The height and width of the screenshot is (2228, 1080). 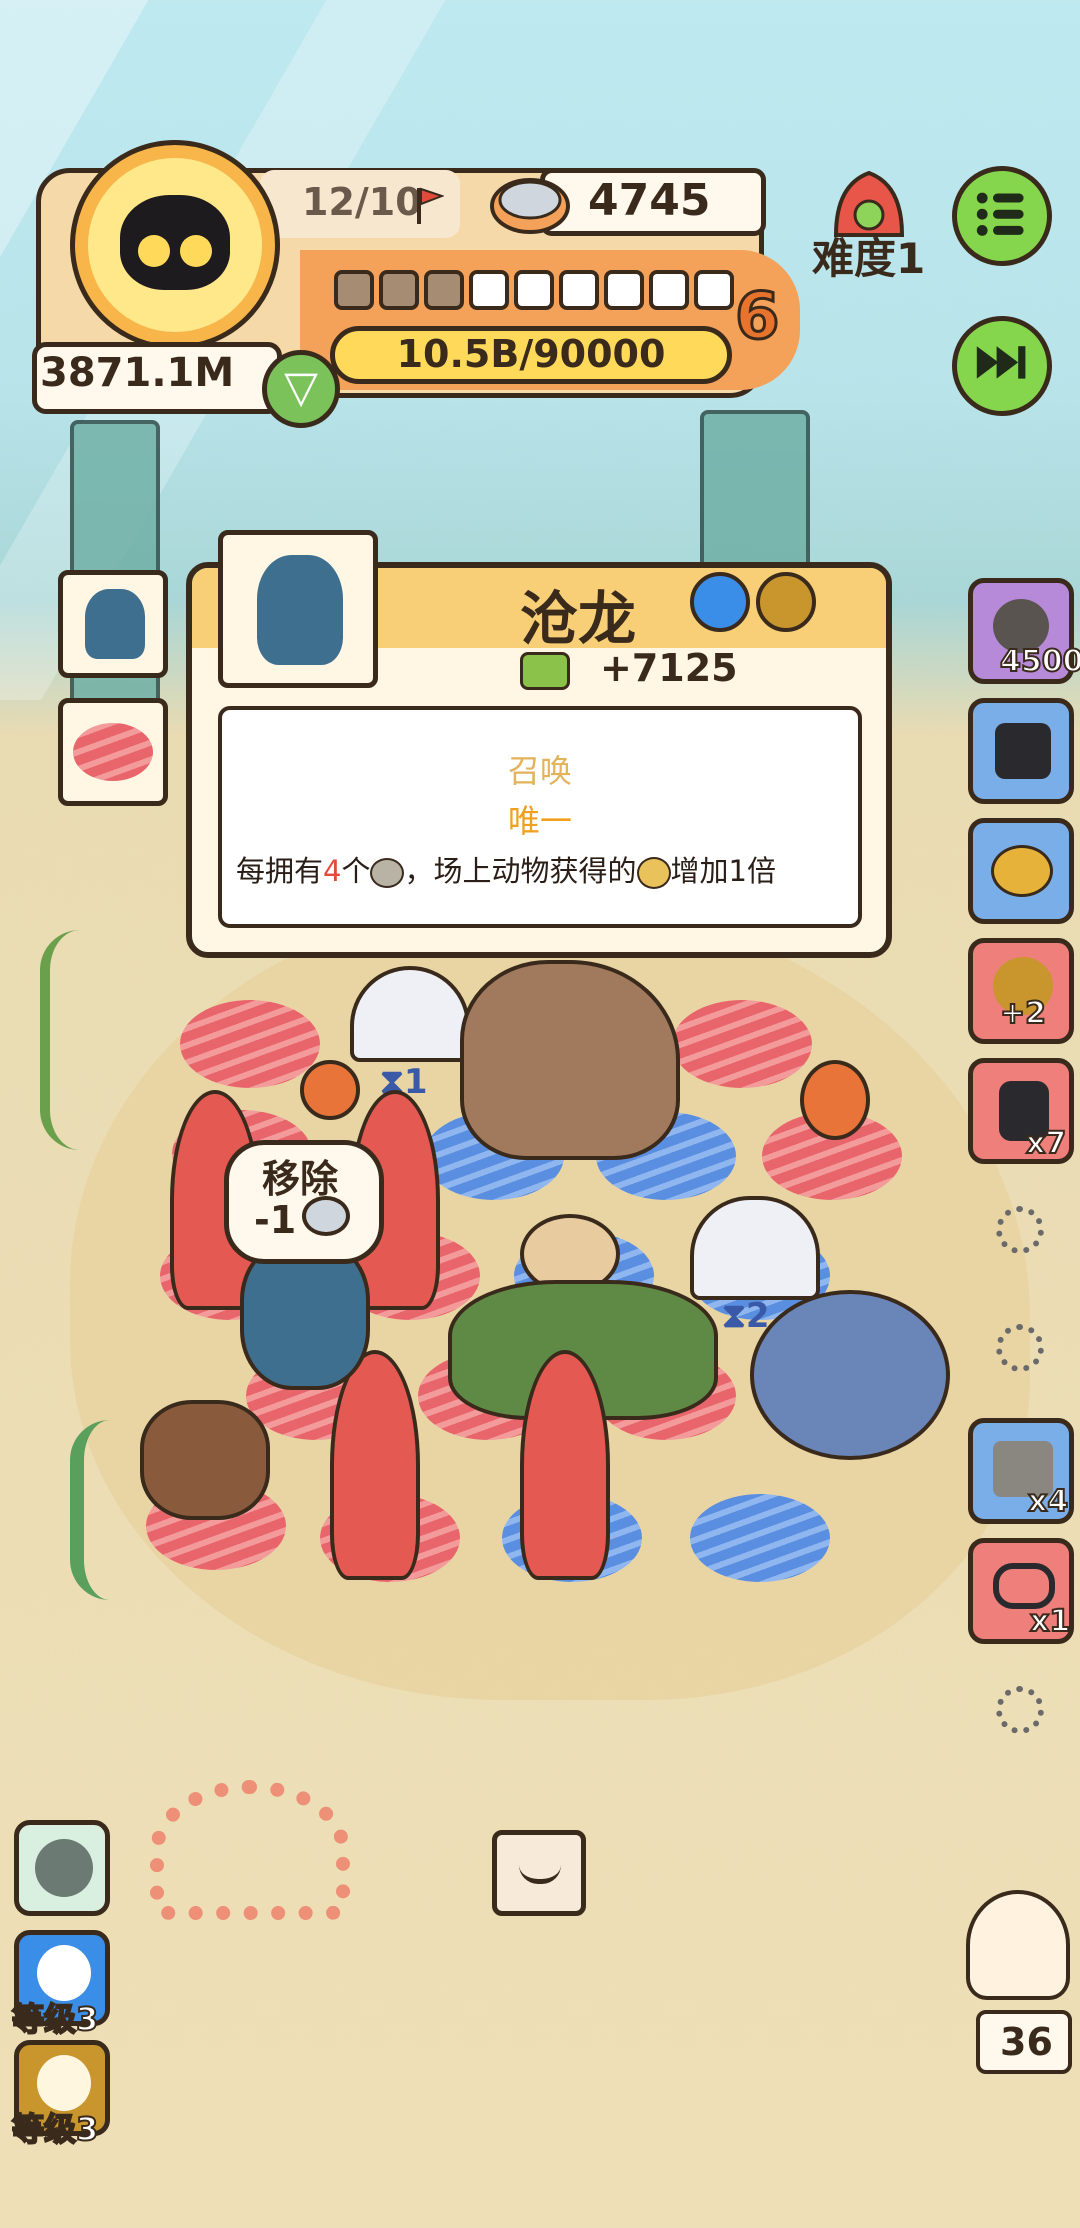 I want to click on tray-icon, so click(x=540, y=1874).